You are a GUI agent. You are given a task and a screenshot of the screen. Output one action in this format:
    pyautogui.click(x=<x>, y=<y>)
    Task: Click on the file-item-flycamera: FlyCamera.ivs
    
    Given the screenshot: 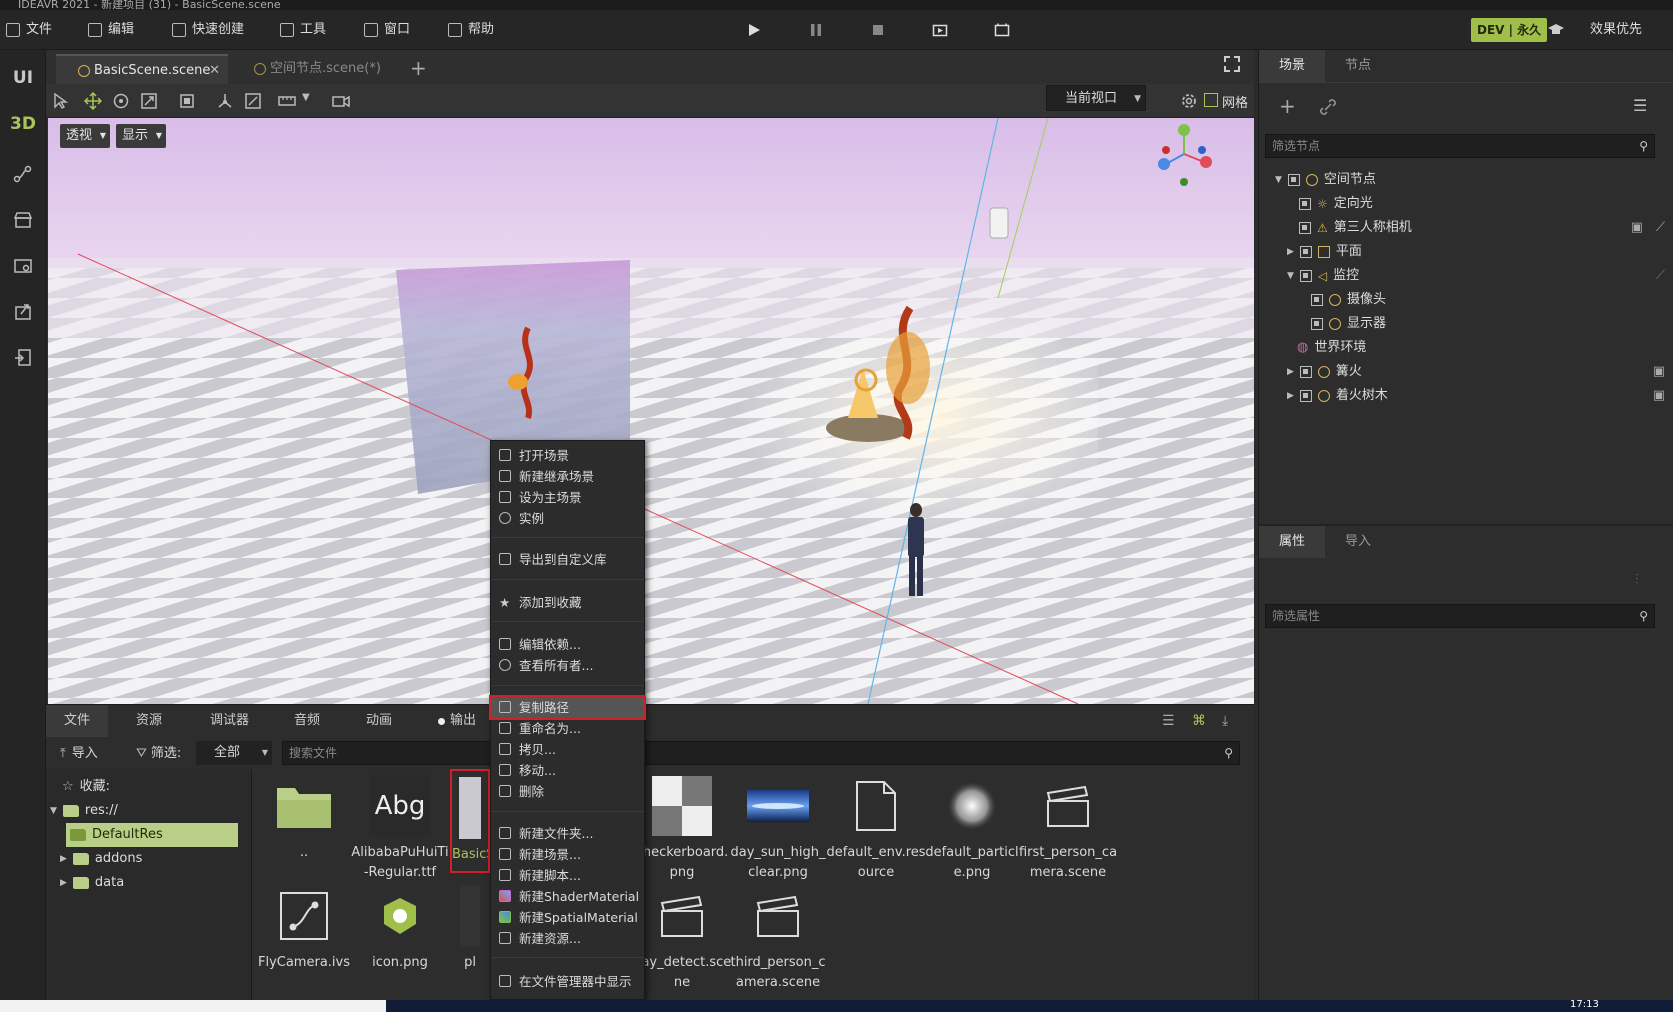 What is the action you would take?
    pyautogui.click(x=304, y=931)
    